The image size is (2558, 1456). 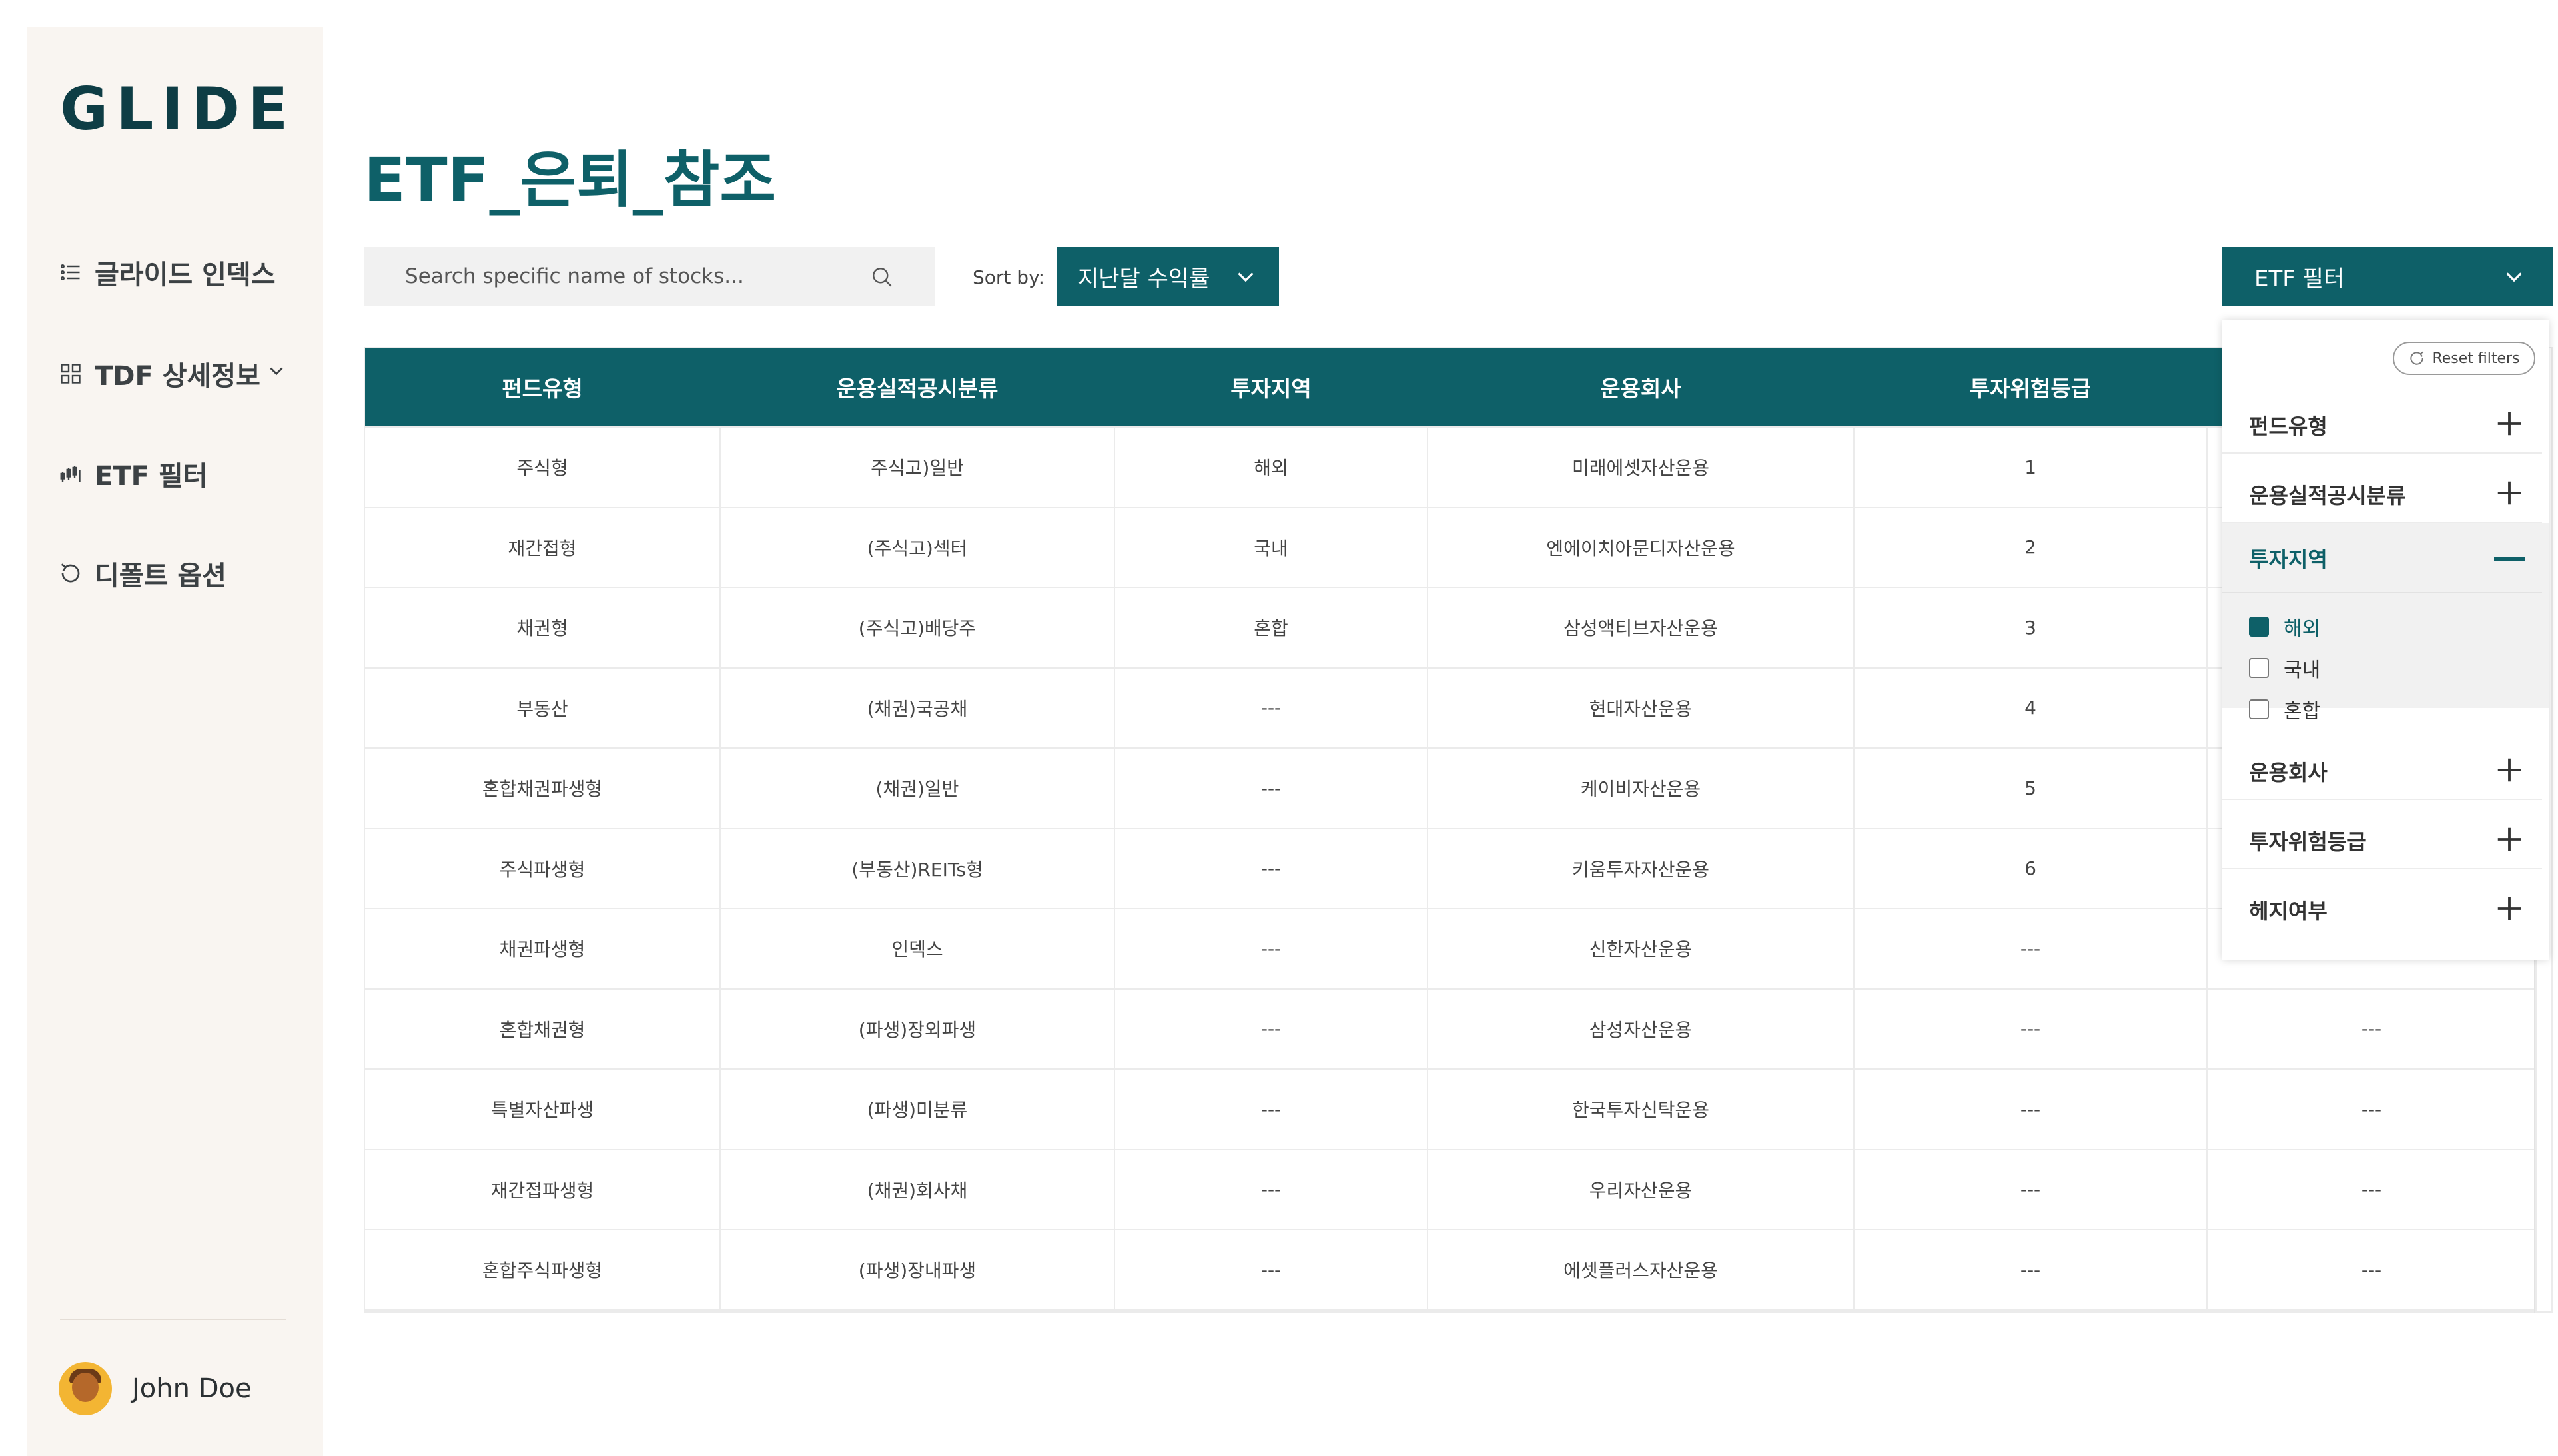 I want to click on filter-section-label: 운용회사, so click(x=2288, y=772).